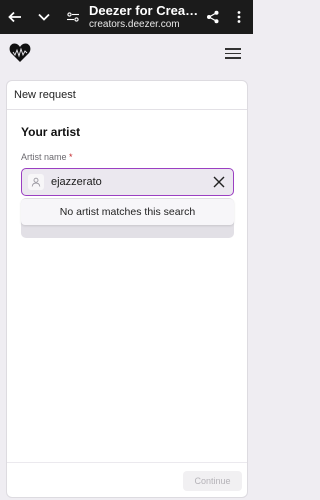  Describe the element at coordinates (239, 17) in the screenshot. I see `more-vert-icon` at that location.